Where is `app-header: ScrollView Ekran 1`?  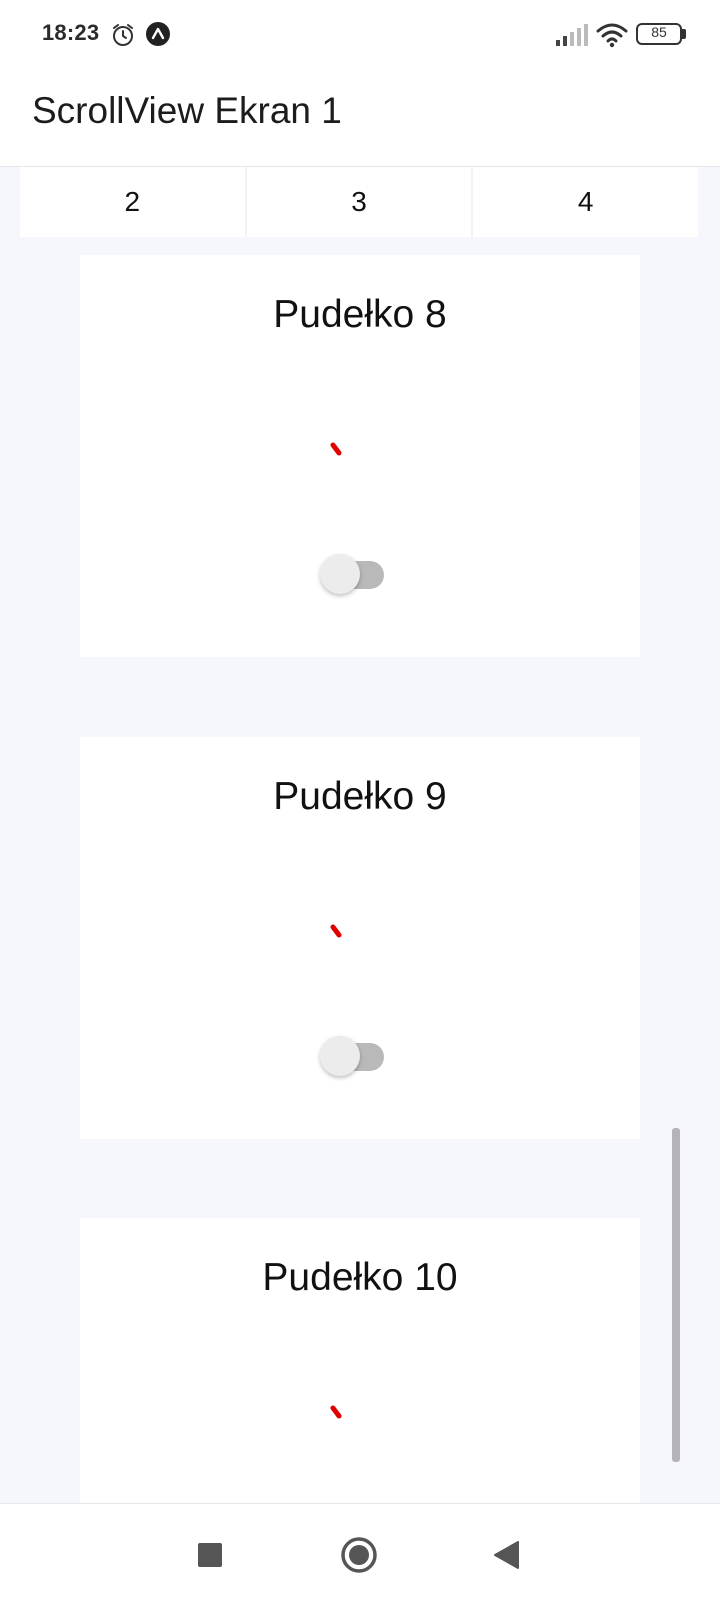
app-header: ScrollView Ekran 1 is located at coordinates (360, 117).